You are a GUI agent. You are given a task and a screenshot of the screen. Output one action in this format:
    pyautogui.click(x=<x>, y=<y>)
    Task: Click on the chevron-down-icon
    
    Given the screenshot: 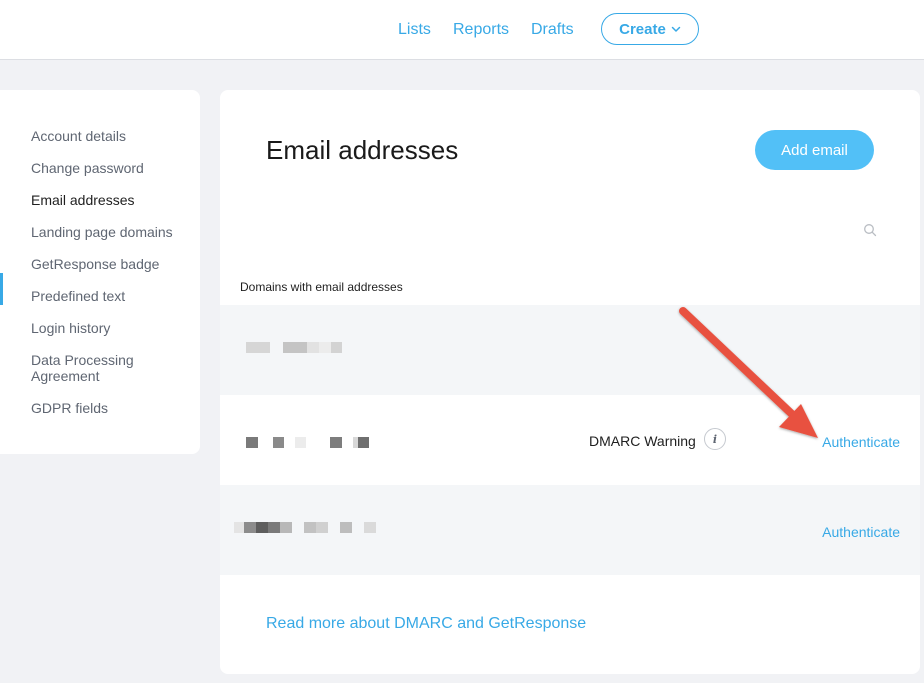 What is the action you would take?
    pyautogui.click(x=676, y=29)
    